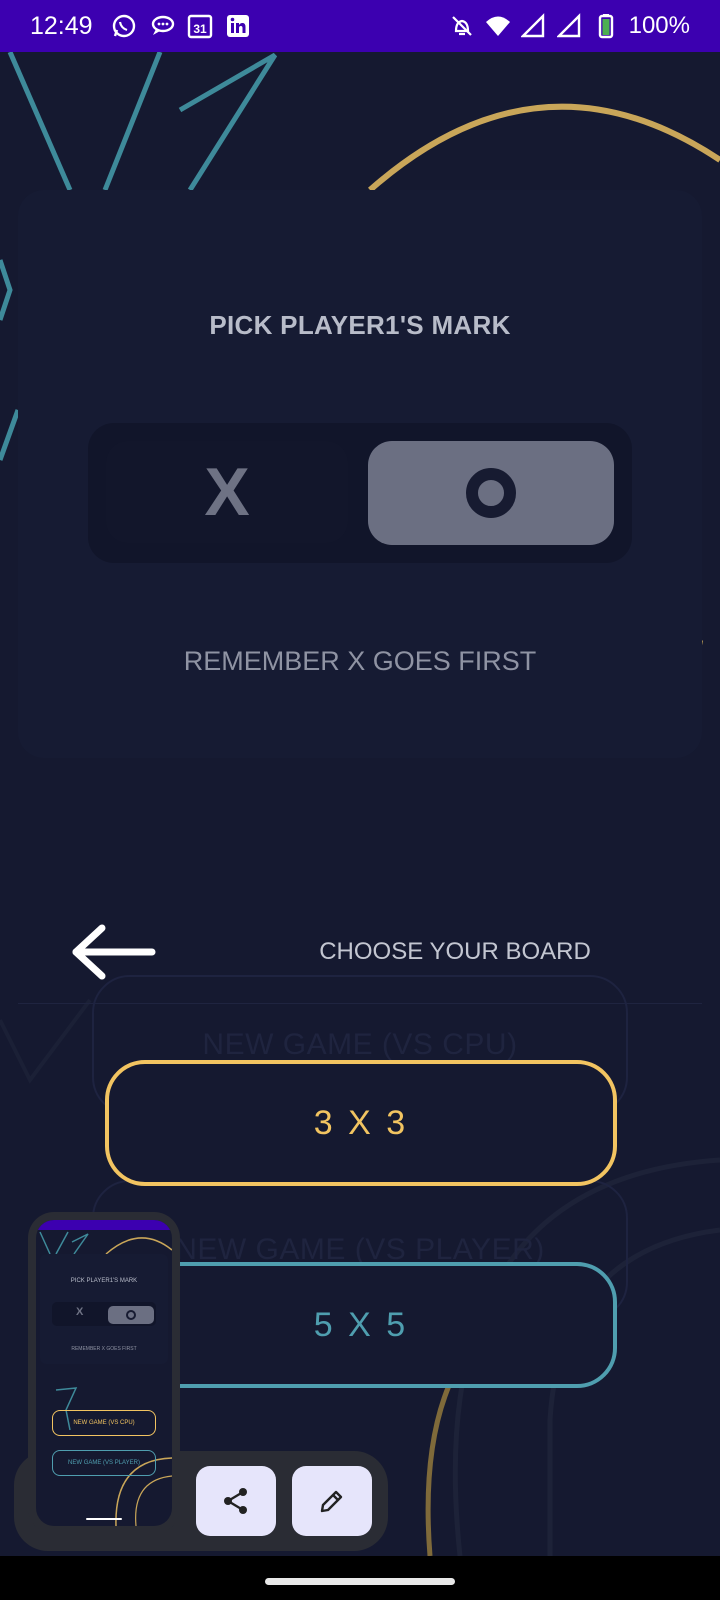 Image resolution: width=720 pixels, height=1600 pixels. Describe the element at coordinates (659, 25) in the screenshot. I see `battery-percent: 100%` at that location.